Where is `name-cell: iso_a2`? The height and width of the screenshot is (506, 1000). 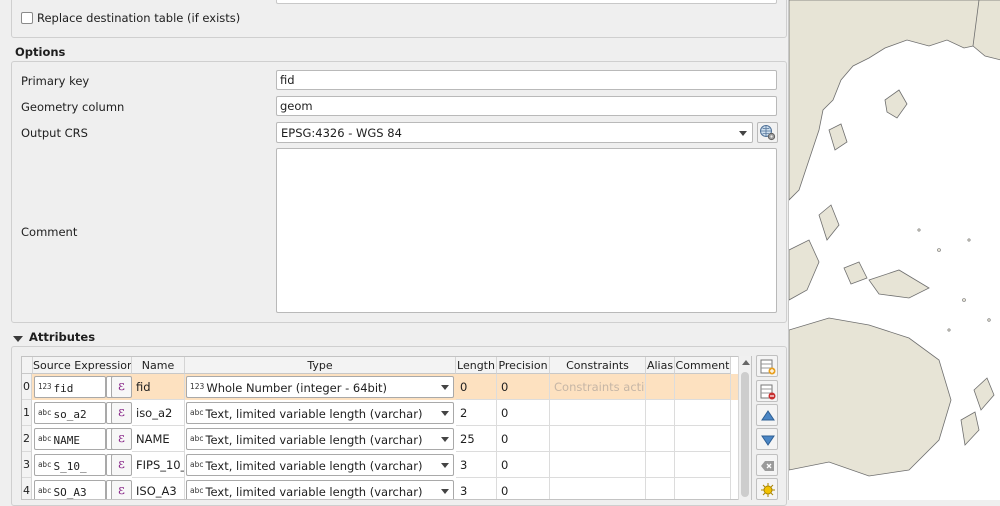
name-cell: iso_a2 is located at coordinates (158, 413).